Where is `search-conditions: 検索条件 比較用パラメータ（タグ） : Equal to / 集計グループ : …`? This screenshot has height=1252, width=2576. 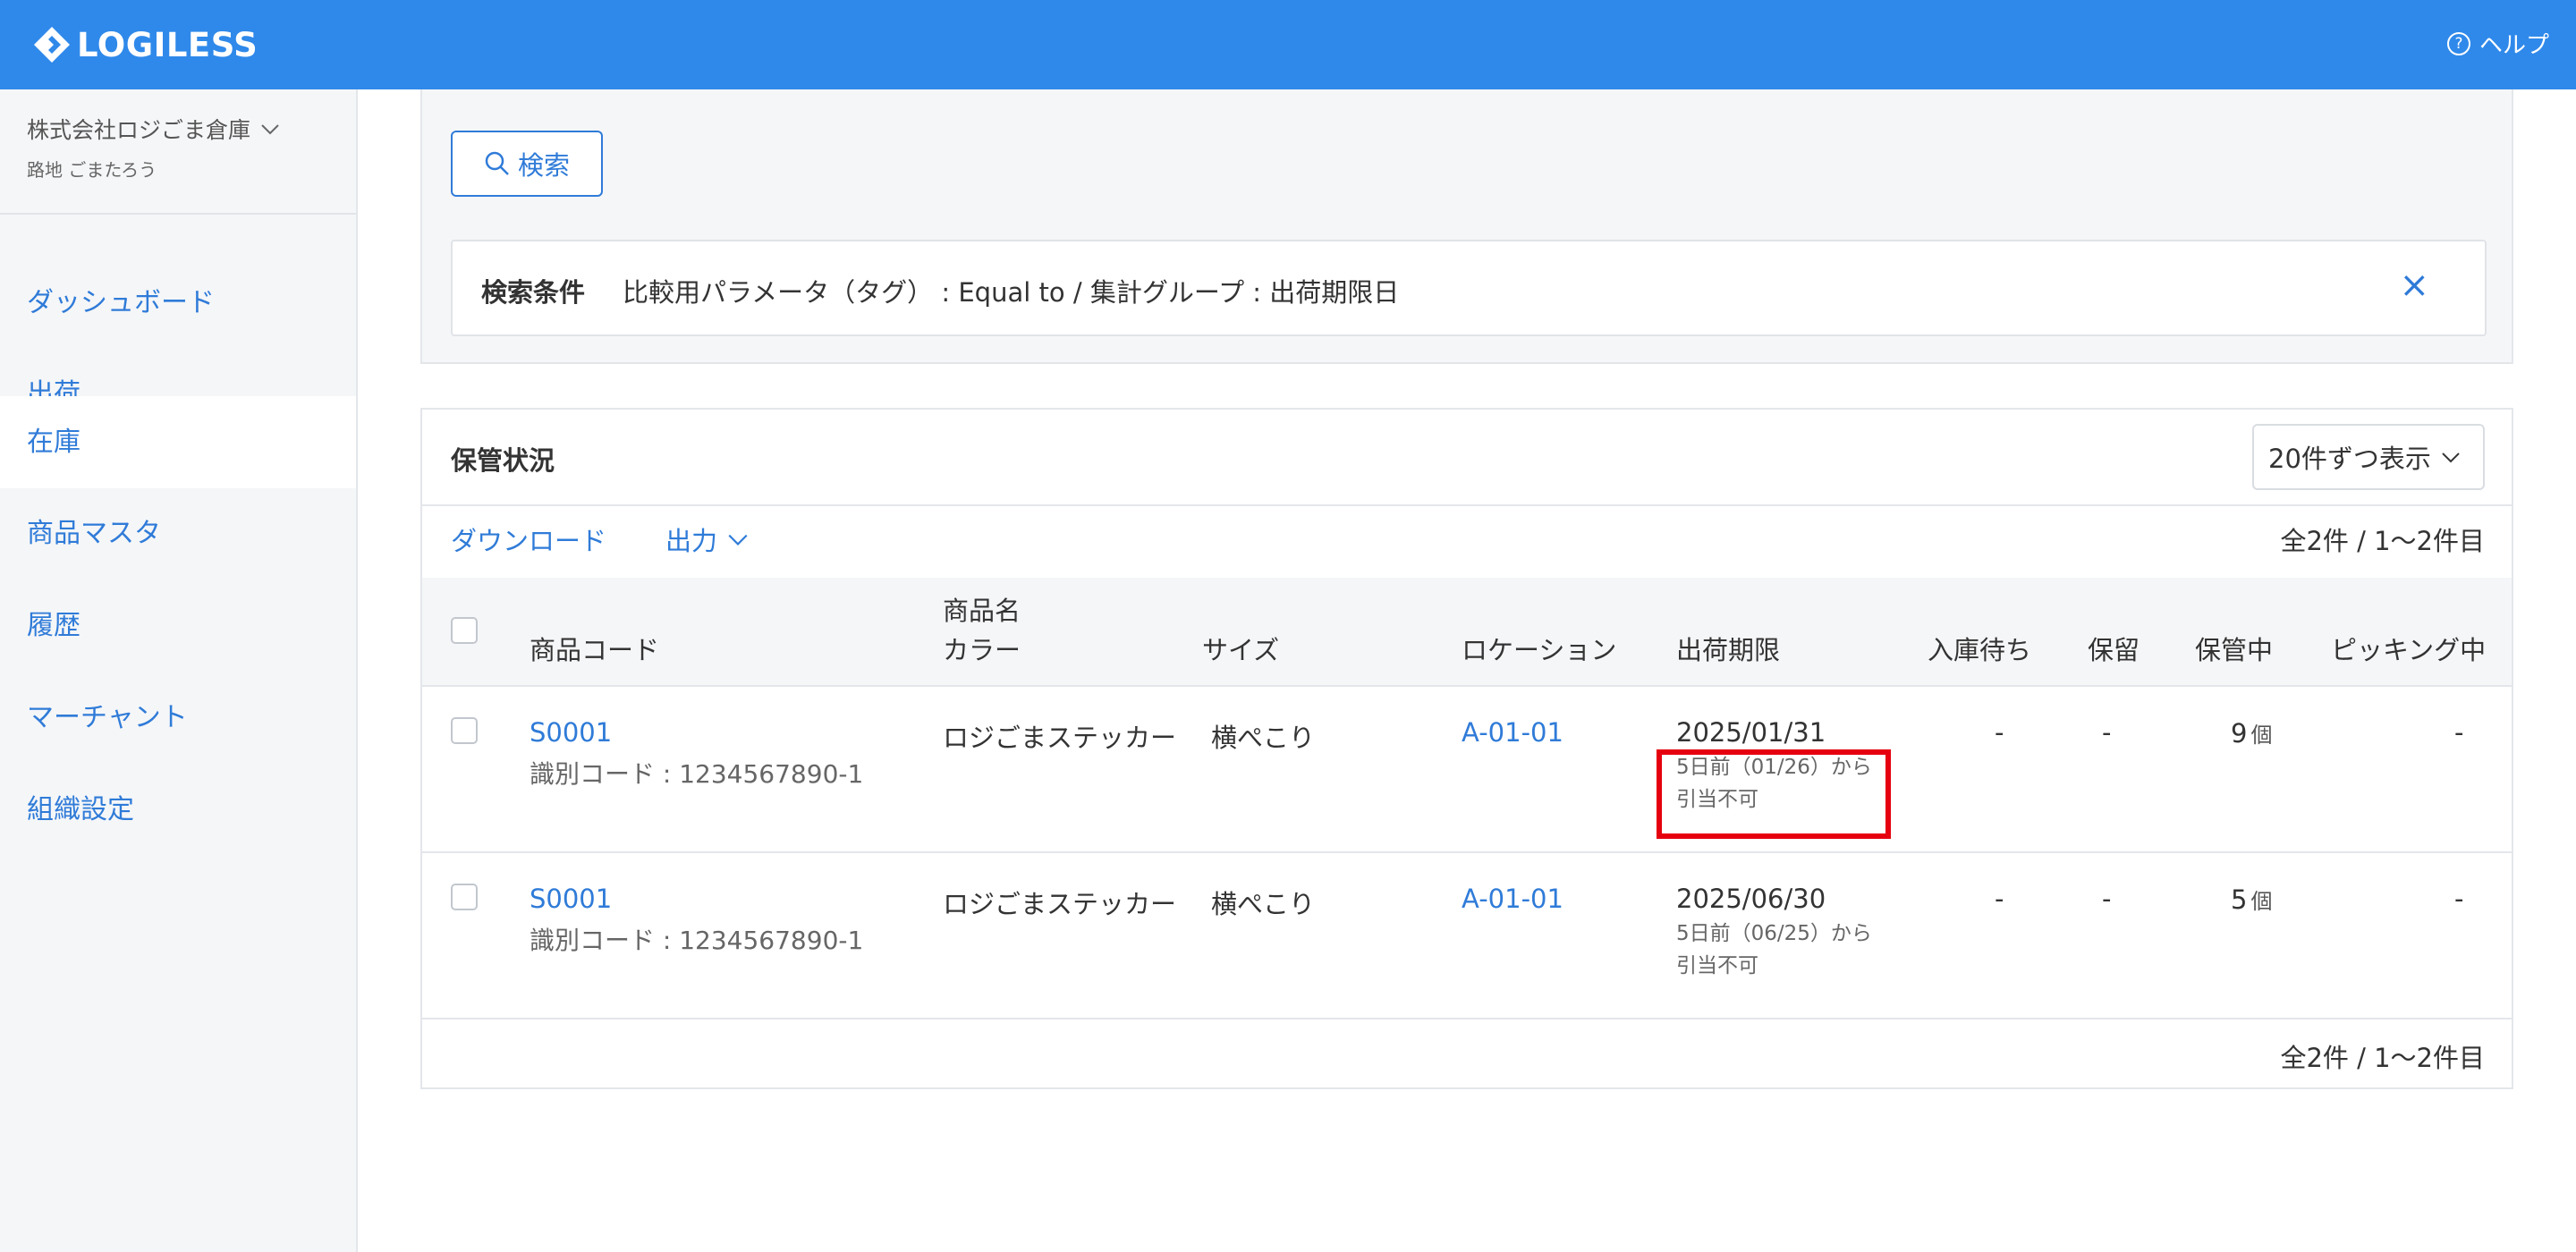
search-conditions: 検索条件 比較用パラメータ（タグ） : Equal to / 集計グループ : … is located at coordinates (1469, 288).